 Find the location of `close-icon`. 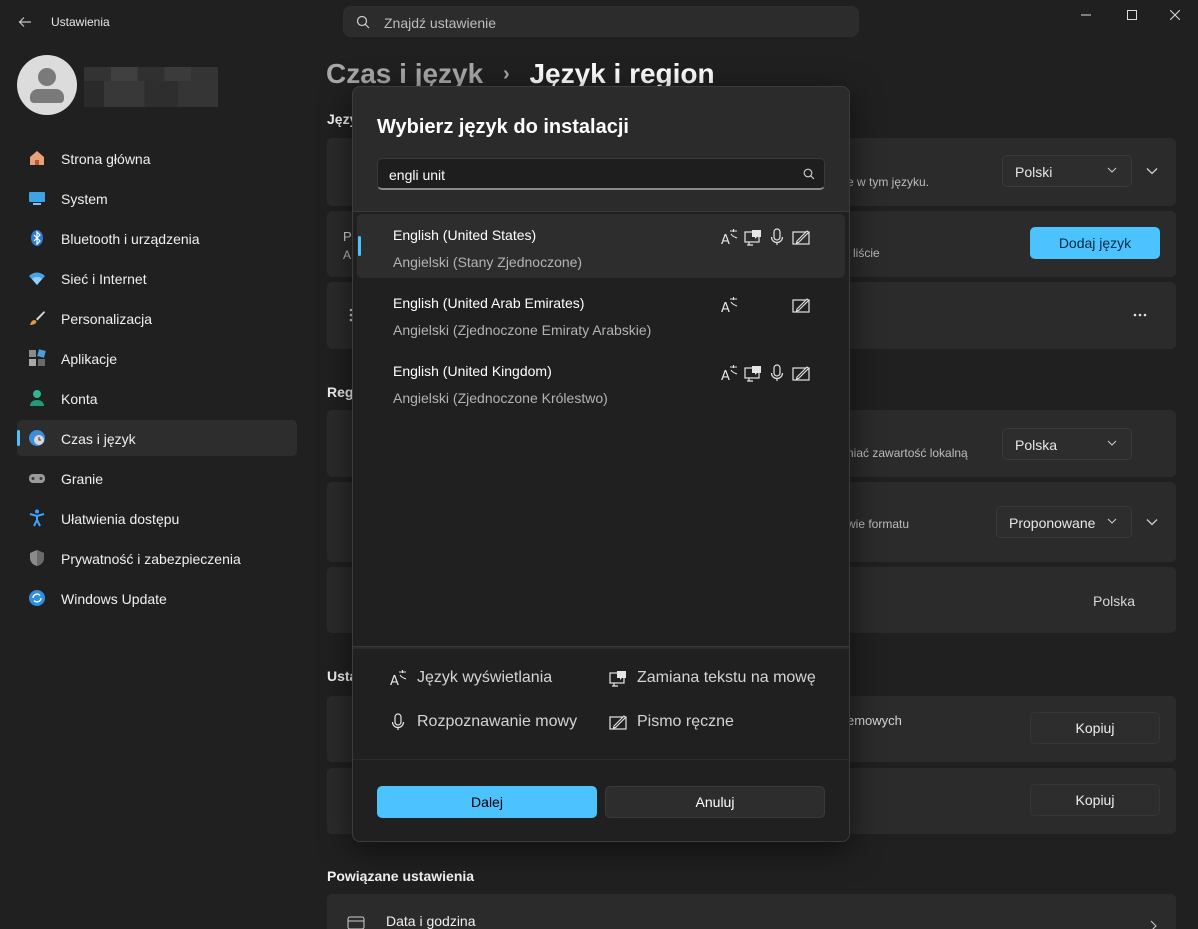

close-icon is located at coordinates (1175, 15).